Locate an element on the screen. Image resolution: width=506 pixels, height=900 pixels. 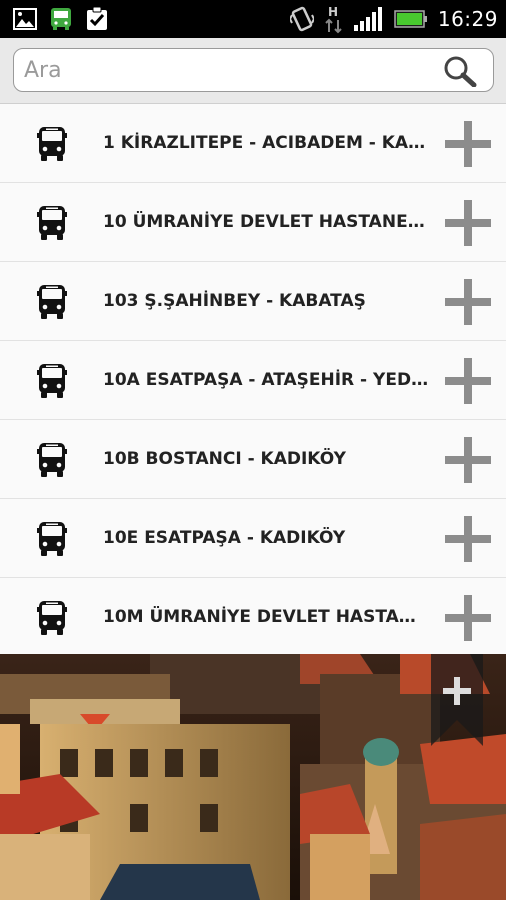
battery-icon is located at coordinates (410, 19).